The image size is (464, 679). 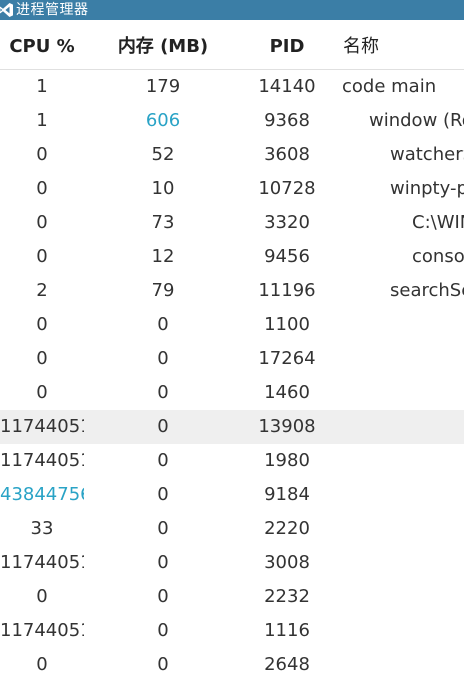 I want to click on table-row: 438447562 0 9184, so click(x=232, y=495).